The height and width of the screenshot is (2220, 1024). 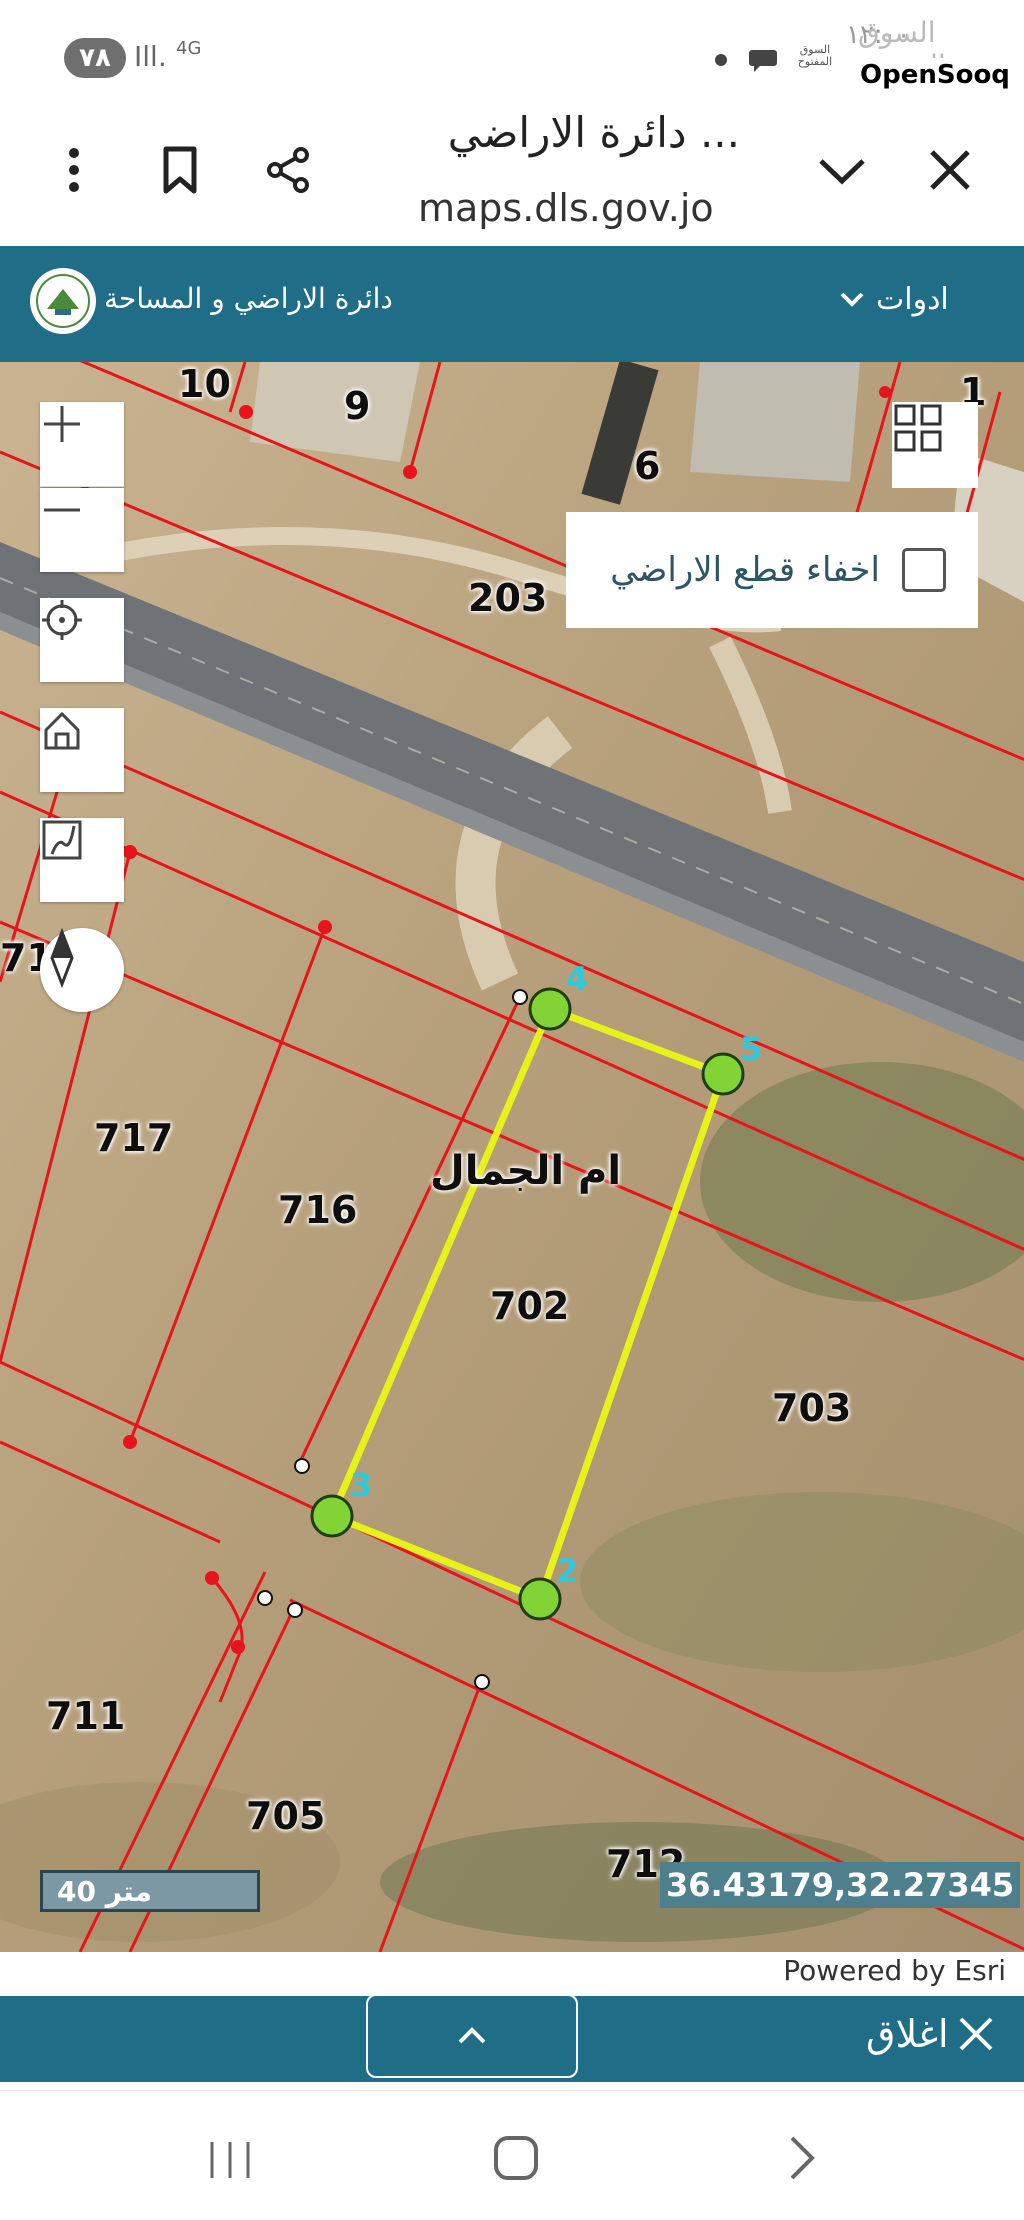 I want to click on dls-logo, so click(x=63, y=301).